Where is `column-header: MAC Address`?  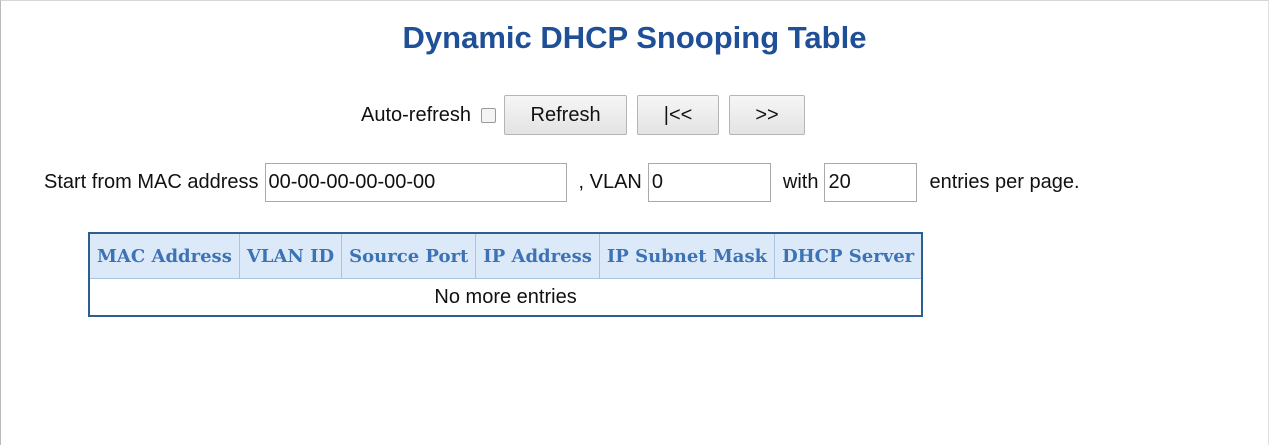 column-header: MAC Address is located at coordinates (164, 255).